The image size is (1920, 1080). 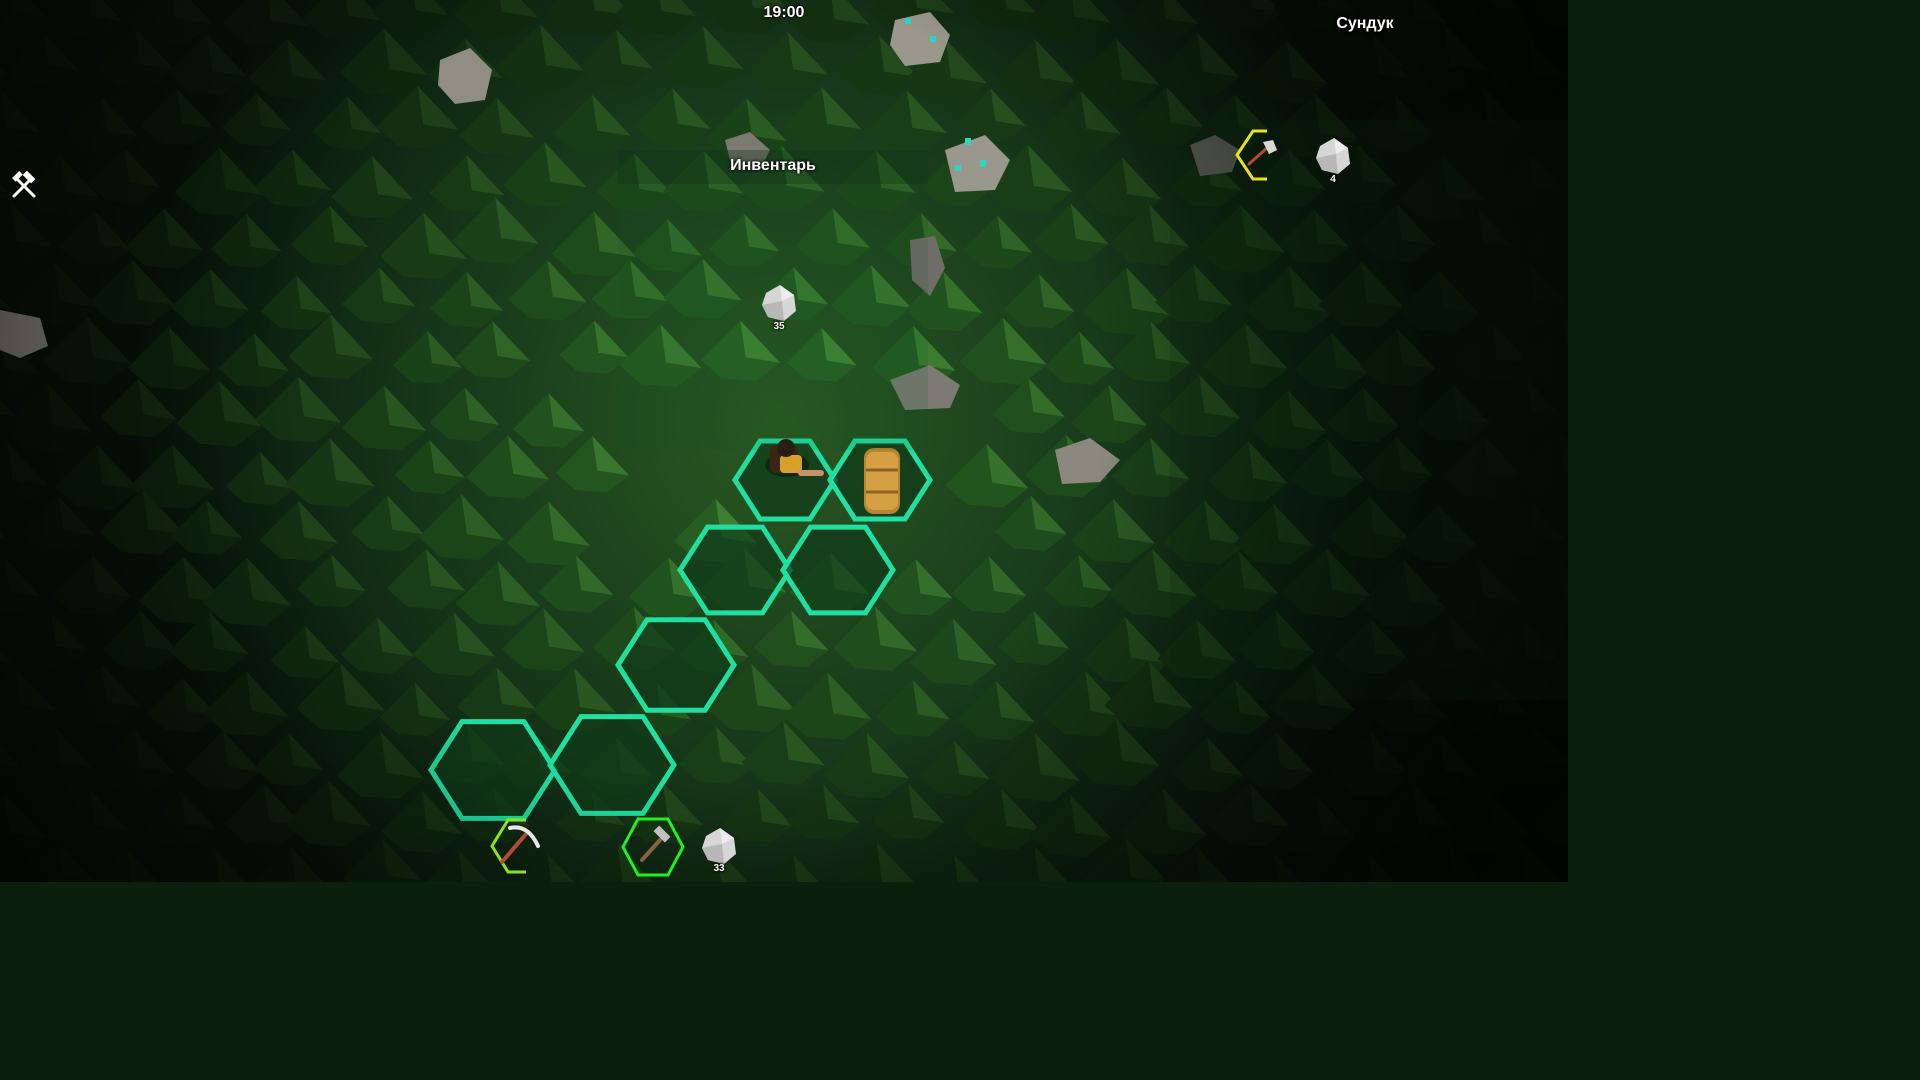 What do you see at coordinates (520, 844) in the screenshot?
I see `pickaxe-icon` at bounding box center [520, 844].